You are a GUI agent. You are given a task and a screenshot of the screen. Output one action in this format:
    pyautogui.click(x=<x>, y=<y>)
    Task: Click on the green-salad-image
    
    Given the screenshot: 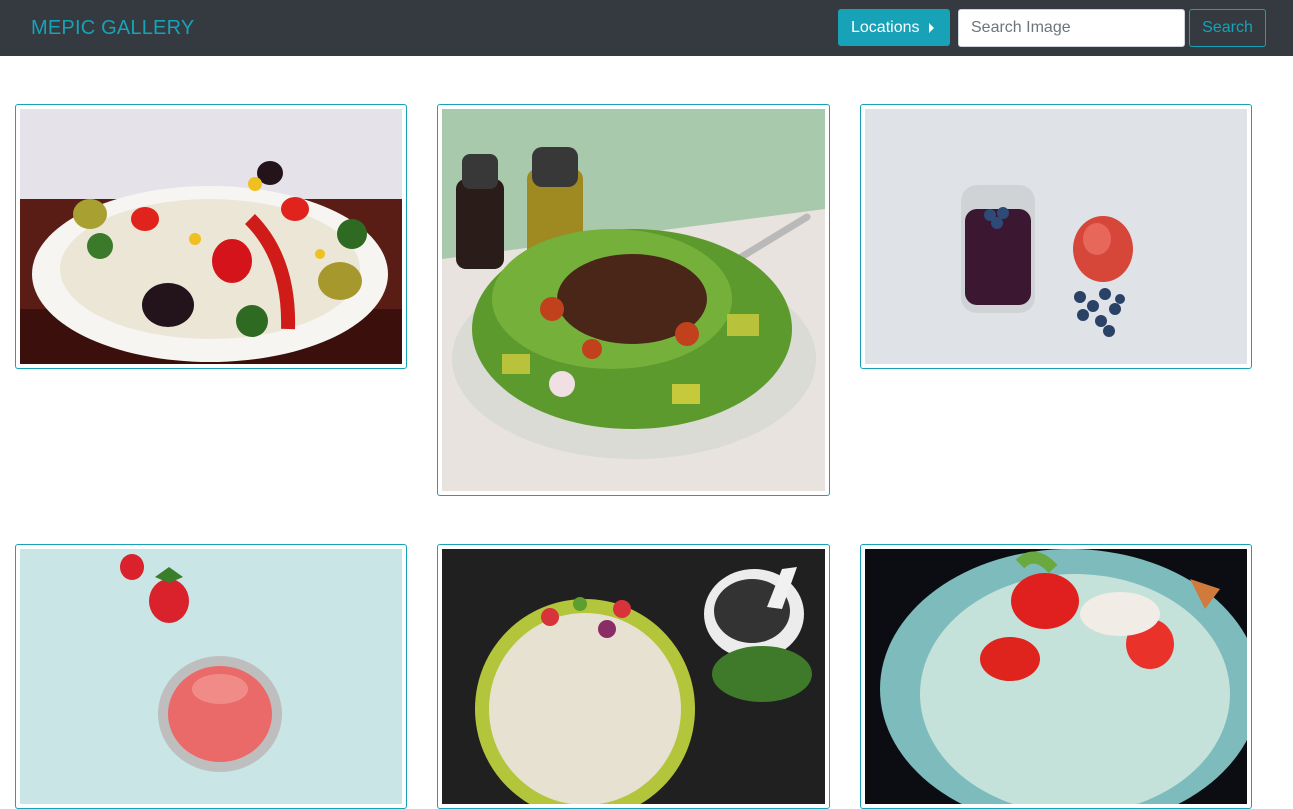 What is the action you would take?
    pyautogui.click(x=633, y=300)
    